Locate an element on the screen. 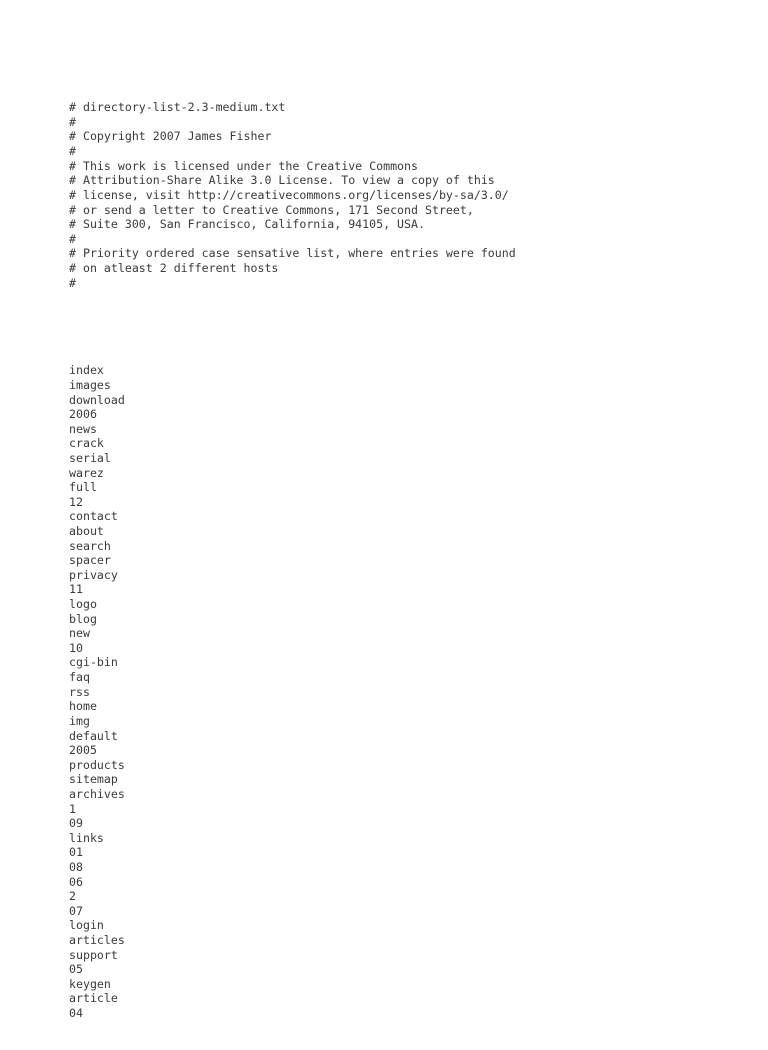 The image size is (768, 1050). wordlist-entry: index is located at coordinates (86, 370).